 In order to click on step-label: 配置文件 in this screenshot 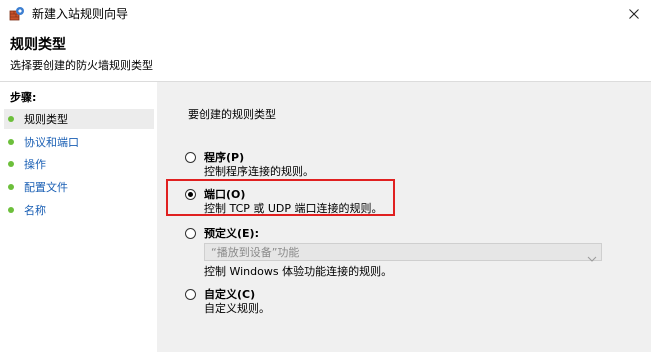, I will do `click(46, 187)`.